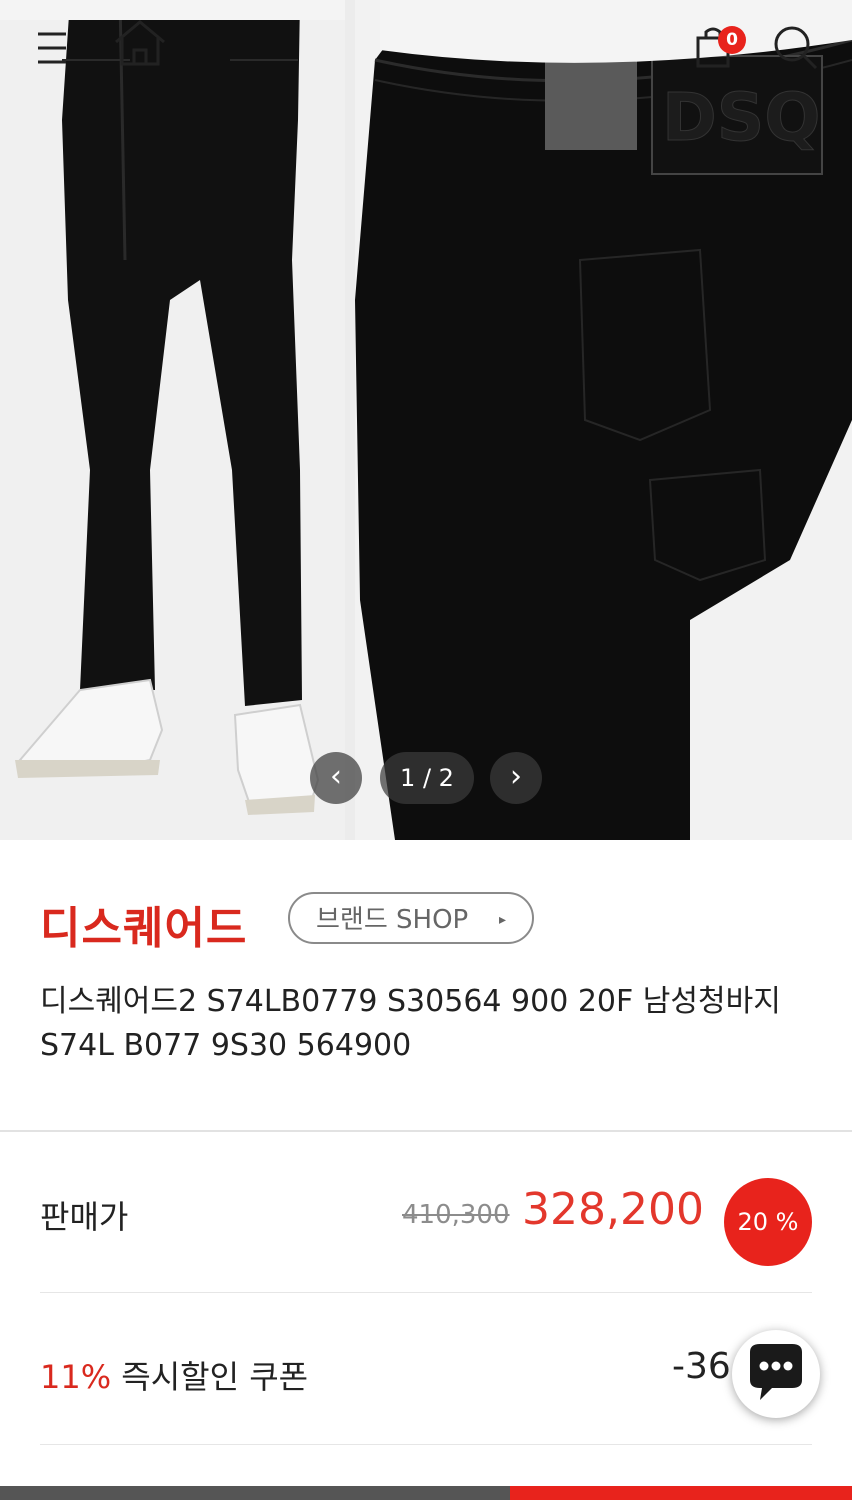 This screenshot has height=1500, width=852. I want to click on top-navigation-bar: 0, so click(426, 45).